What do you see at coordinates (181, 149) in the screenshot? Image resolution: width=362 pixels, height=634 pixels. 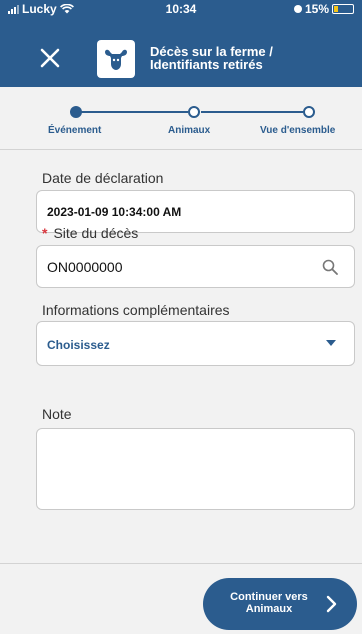 I see `stepper-divider` at bounding box center [181, 149].